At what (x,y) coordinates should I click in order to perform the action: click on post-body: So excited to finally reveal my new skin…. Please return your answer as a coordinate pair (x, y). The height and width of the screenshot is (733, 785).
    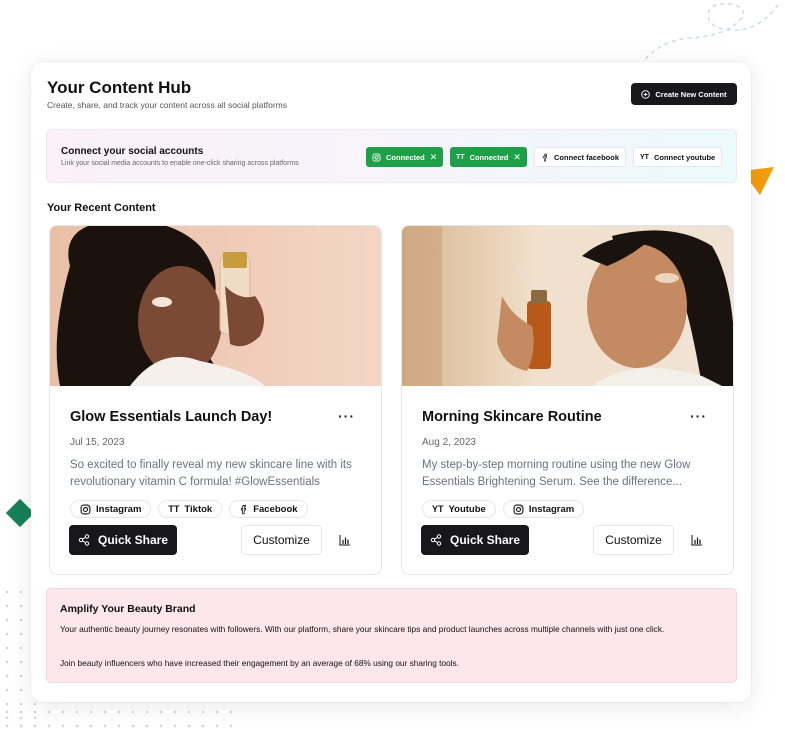
    Looking at the image, I should click on (211, 473).